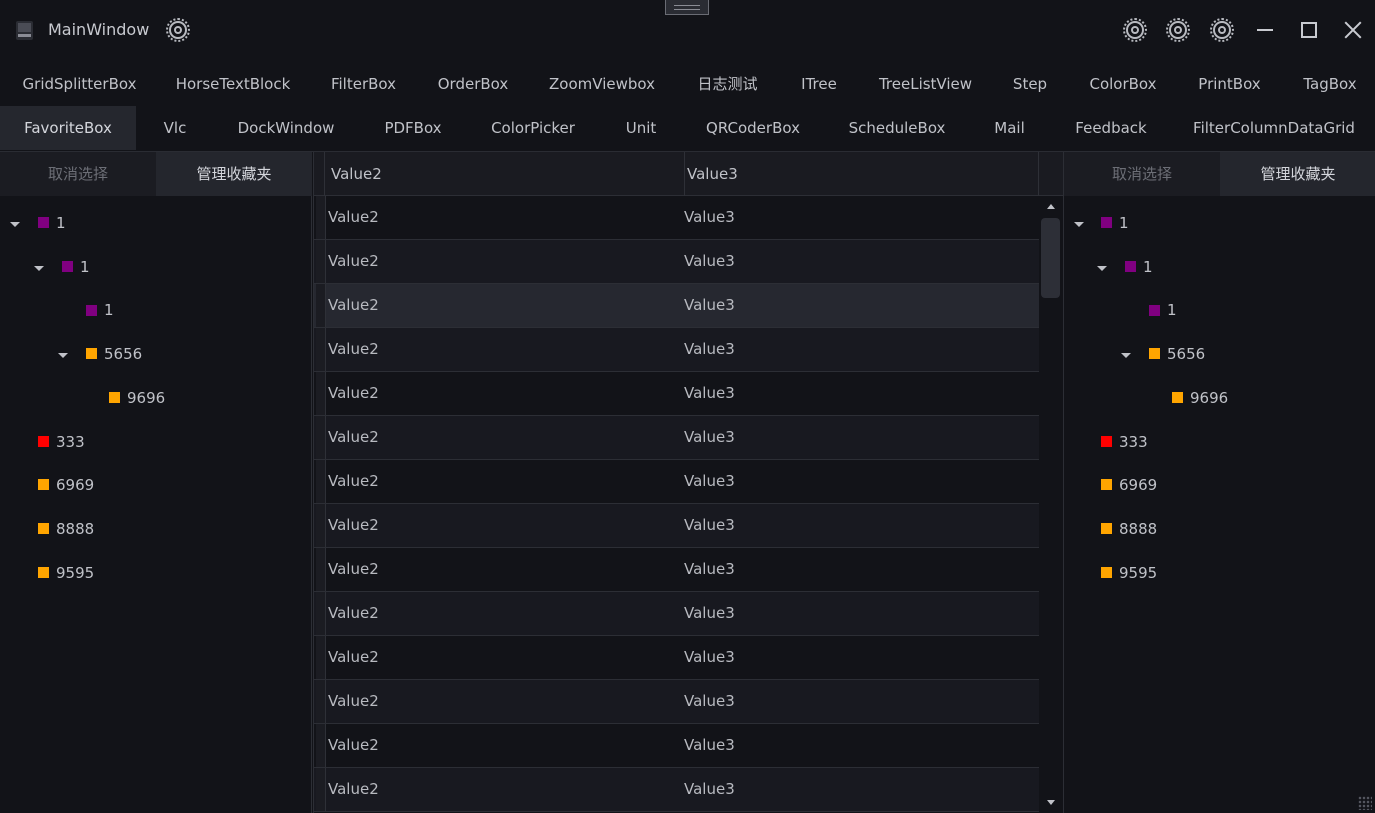  I want to click on tab-feedback: Feedback, so click(1111, 128).